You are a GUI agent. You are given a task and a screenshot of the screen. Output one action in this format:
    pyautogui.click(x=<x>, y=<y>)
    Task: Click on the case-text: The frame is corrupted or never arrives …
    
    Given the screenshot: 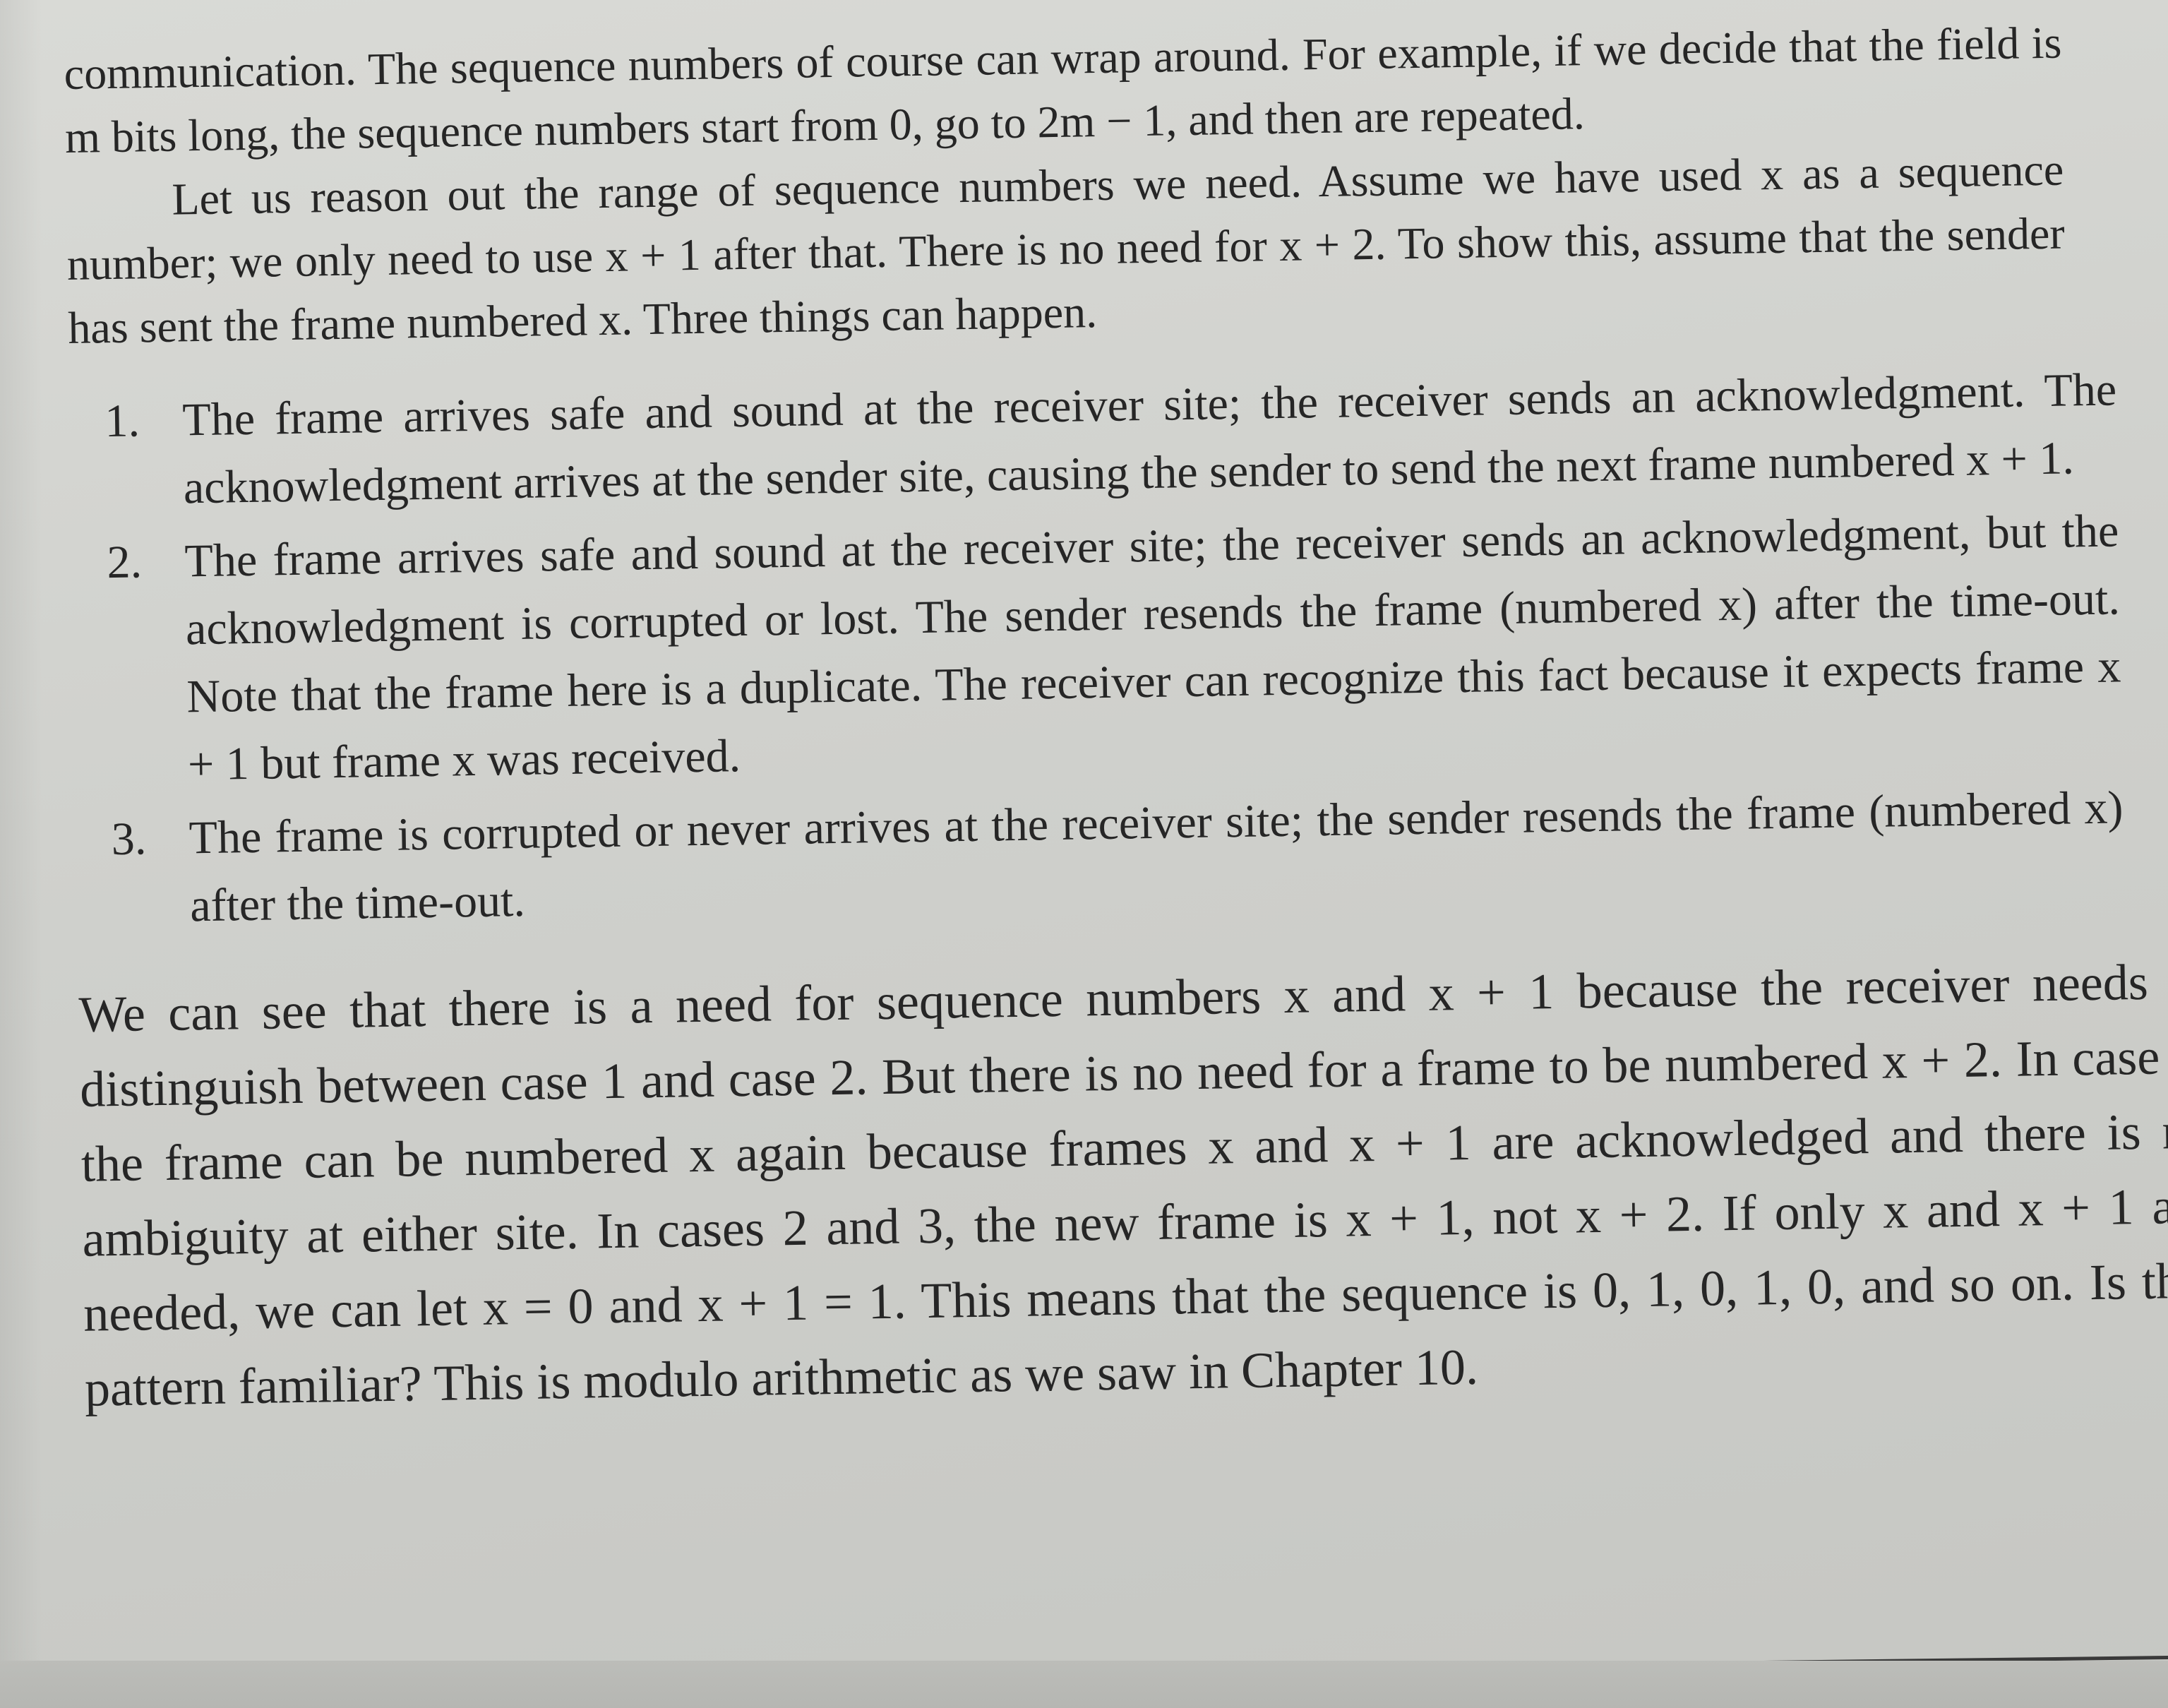 What is the action you would take?
    pyautogui.click(x=1156, y=857)
    